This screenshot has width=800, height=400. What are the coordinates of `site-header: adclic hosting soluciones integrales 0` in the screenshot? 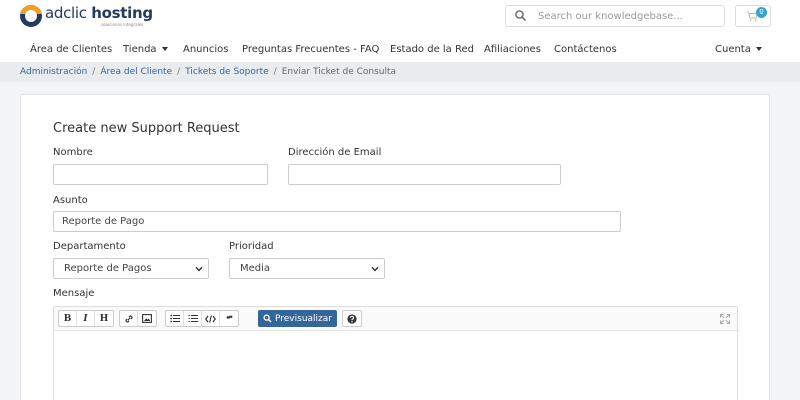 It's located at (400, 19).